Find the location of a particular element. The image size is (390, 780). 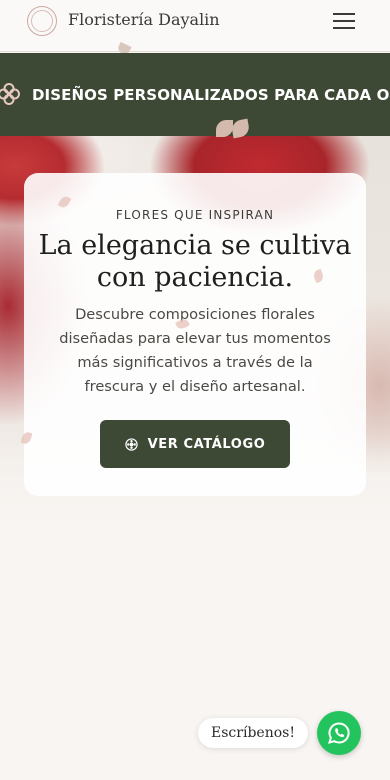

chat-prompt-bubble: Escríbenos! is located at coordinates (253, 733).